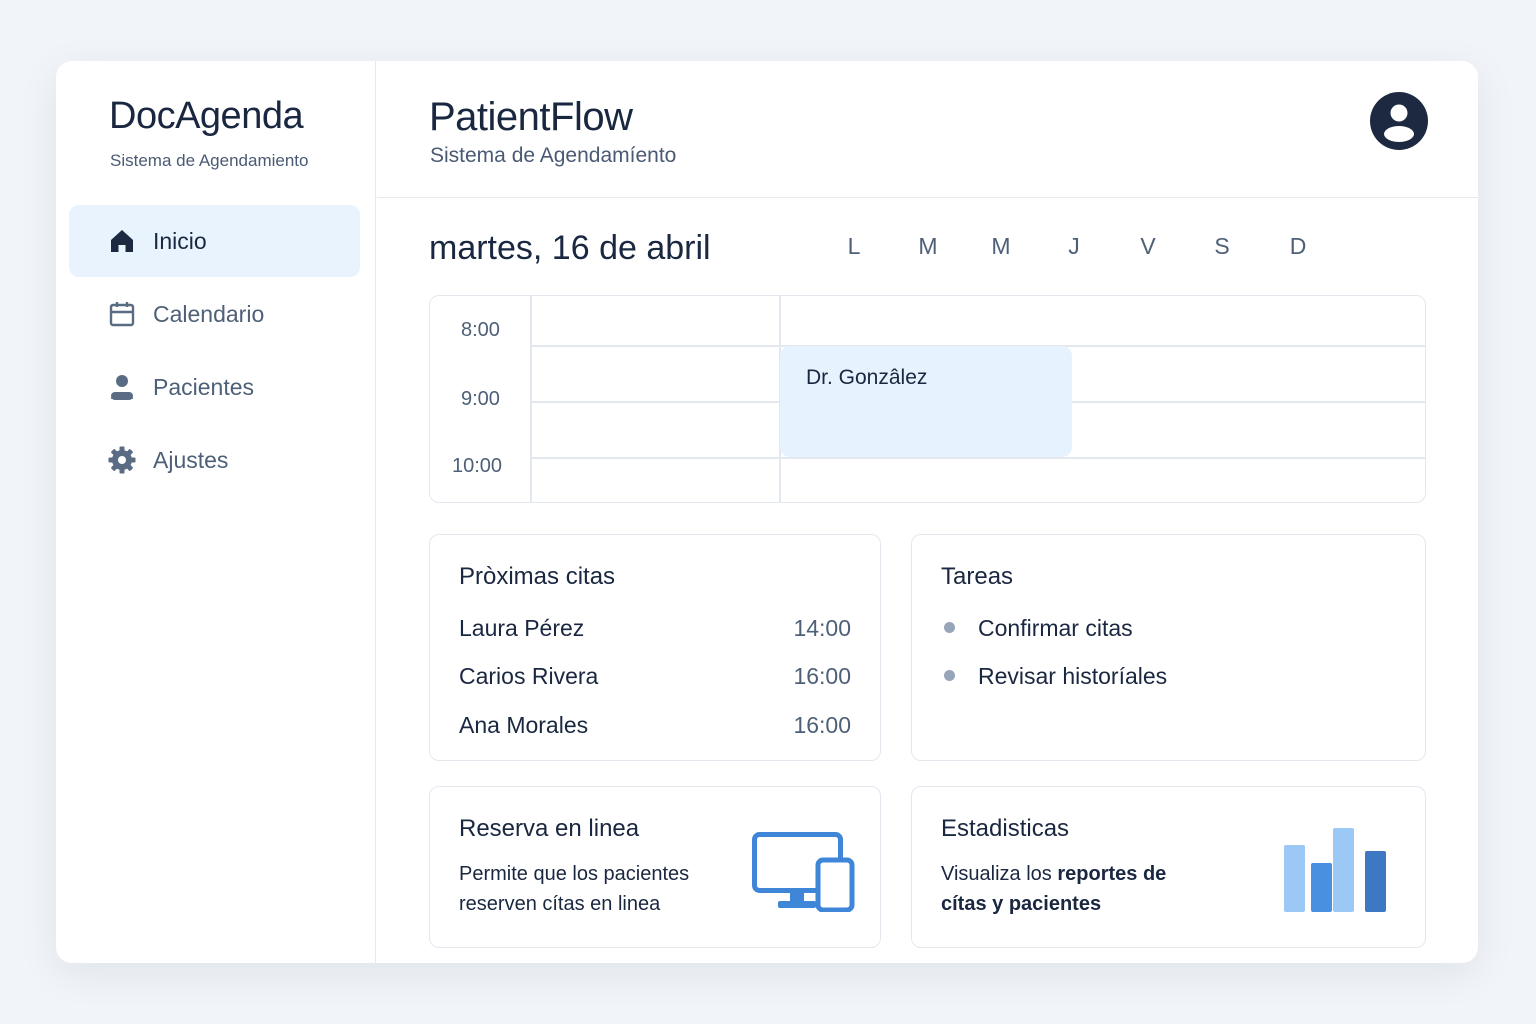 The image size is (1536, 1024). What do you see at coordinates (191, 459) in the screenshot?
I see `sidebar-item-label: Ajustes` at bounding box center [191, 459].